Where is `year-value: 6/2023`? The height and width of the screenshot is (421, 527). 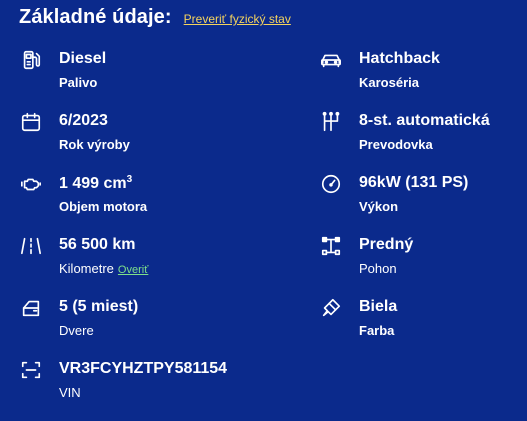
year-value: 6/2023 is located at coordinates (83, 120).